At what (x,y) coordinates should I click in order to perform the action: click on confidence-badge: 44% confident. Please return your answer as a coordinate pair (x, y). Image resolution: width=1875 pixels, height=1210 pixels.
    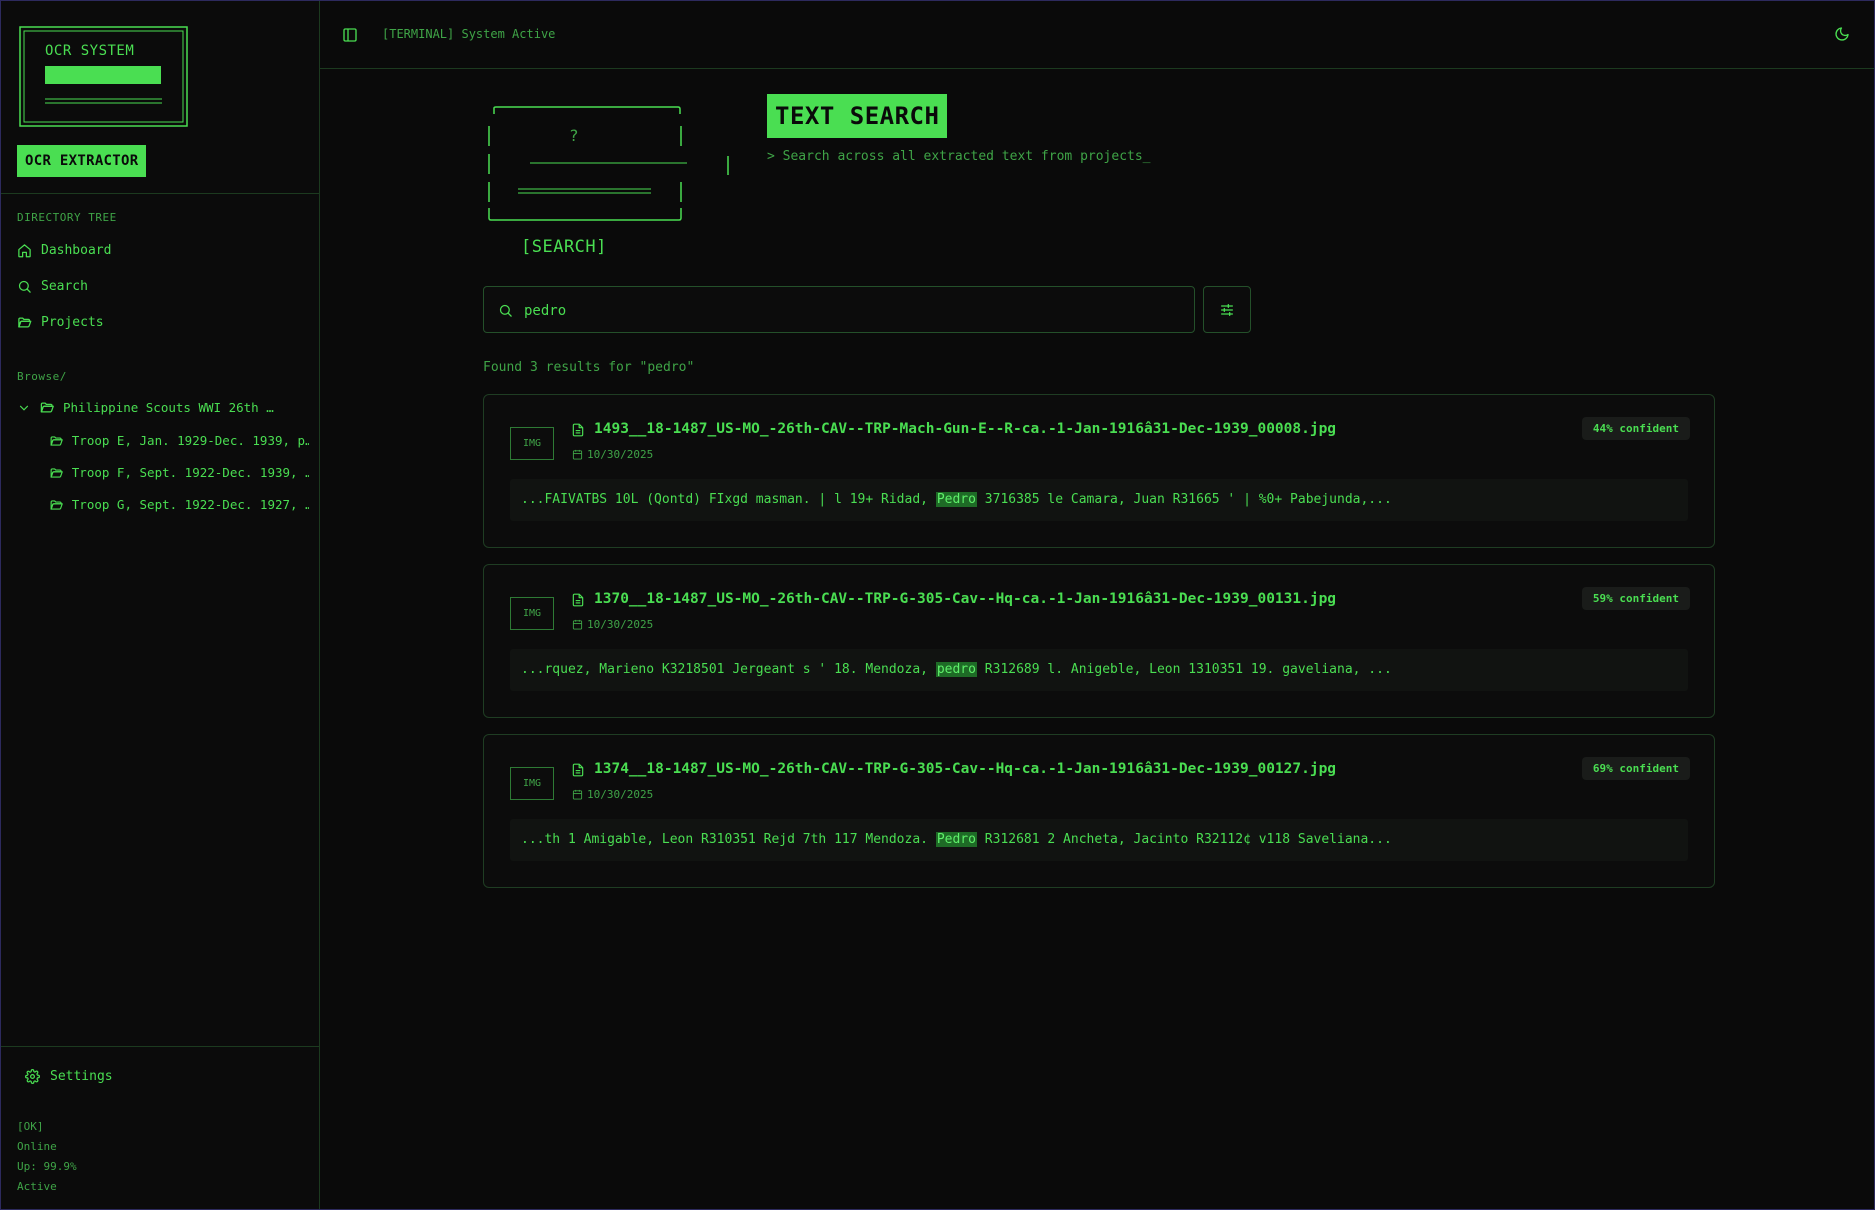
    Looking at the image, I should click on (1635, 428).